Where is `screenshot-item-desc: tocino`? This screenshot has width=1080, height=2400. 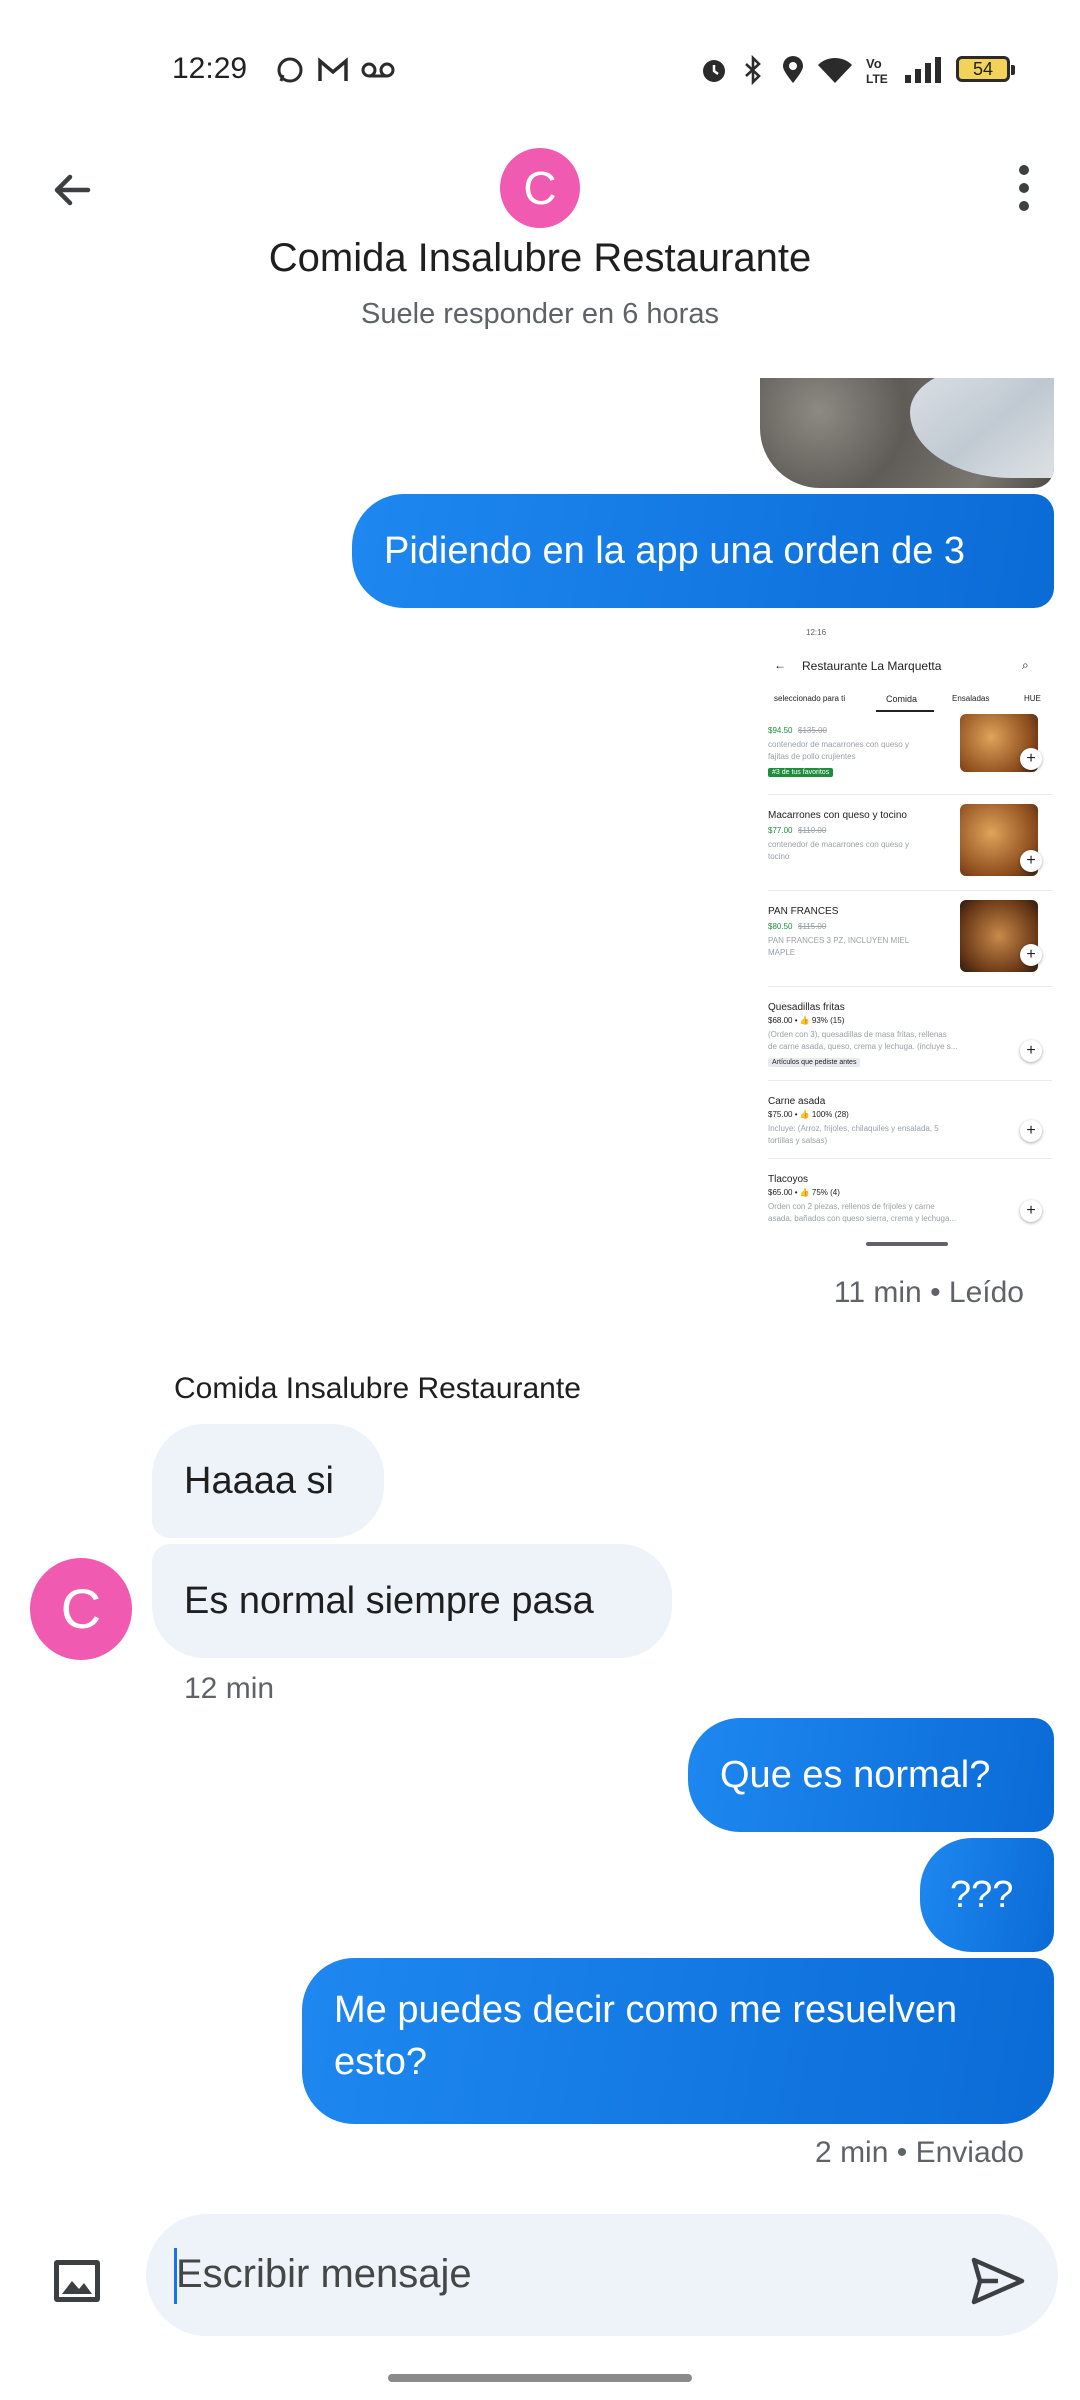 screenshot-item-desc: tocino is located at coordinates (779, 856).